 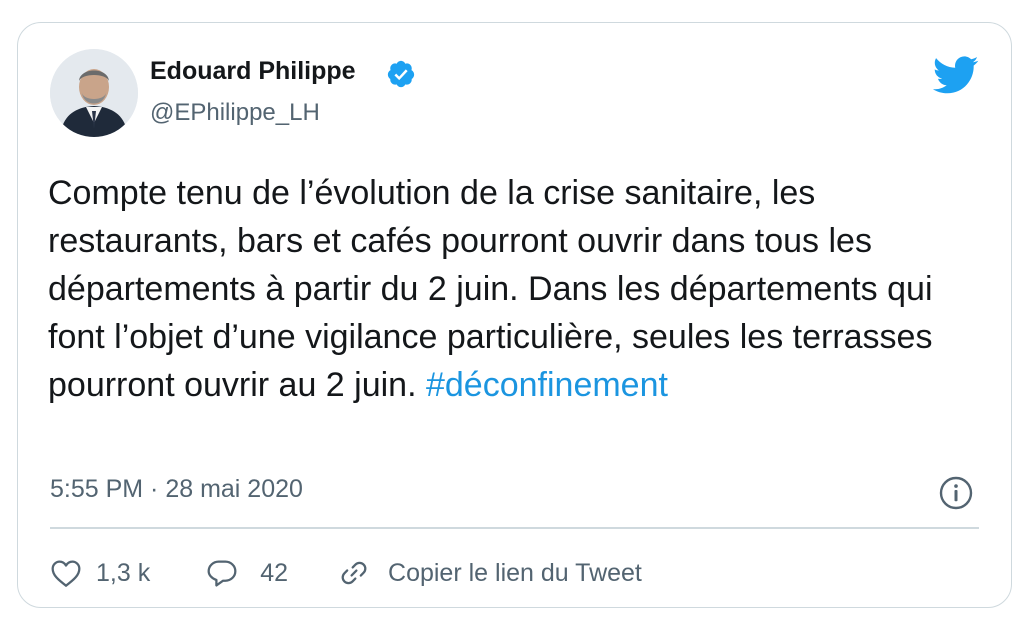 I want to click on tweet-timestamp: 5:55 PM · 28 mai 2020, so click(x=176, y=489).